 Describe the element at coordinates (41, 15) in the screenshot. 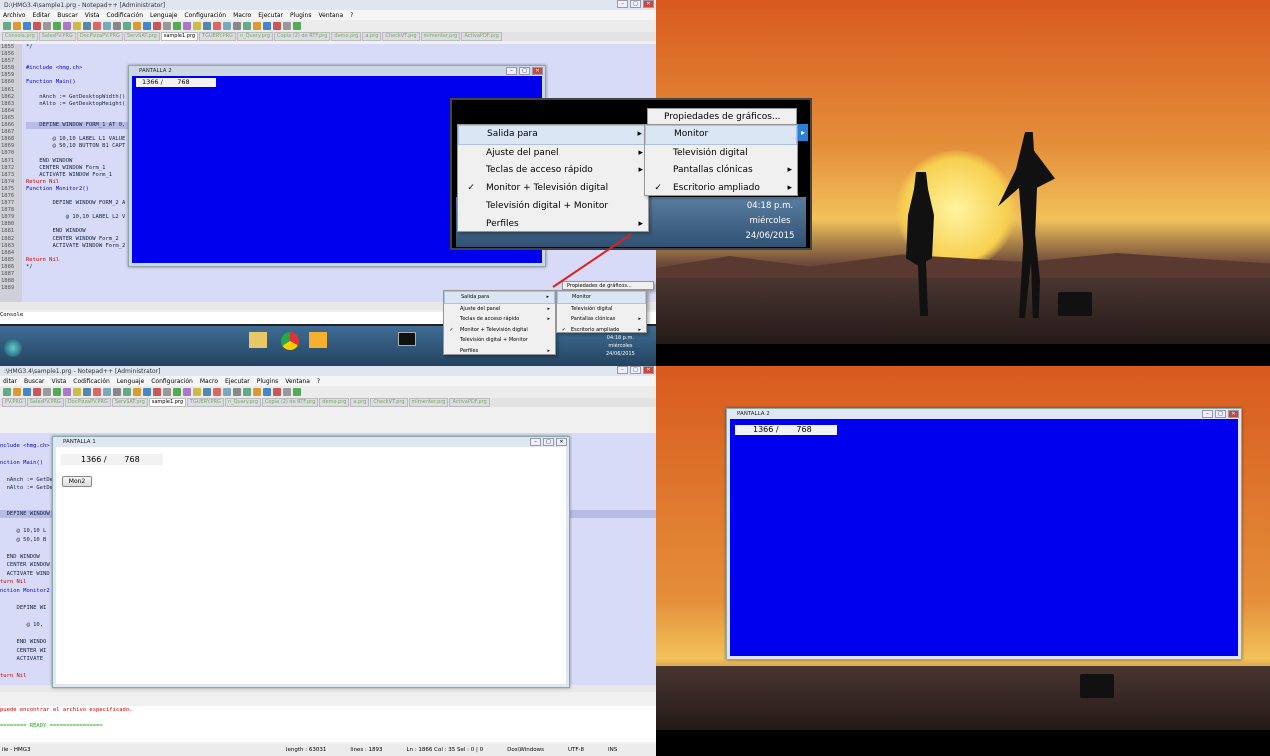

I see `menu-item: Editar` at that location.